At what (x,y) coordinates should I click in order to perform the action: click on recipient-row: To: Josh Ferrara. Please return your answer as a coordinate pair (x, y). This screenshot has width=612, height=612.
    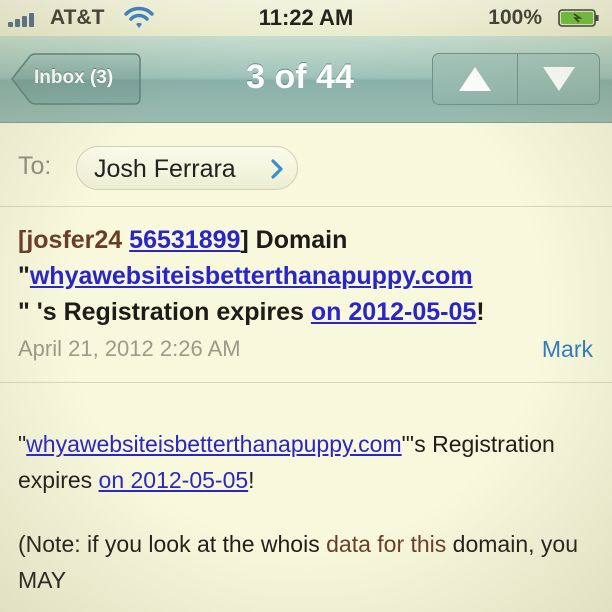
    Looking at the image, I should click on (308, 168).